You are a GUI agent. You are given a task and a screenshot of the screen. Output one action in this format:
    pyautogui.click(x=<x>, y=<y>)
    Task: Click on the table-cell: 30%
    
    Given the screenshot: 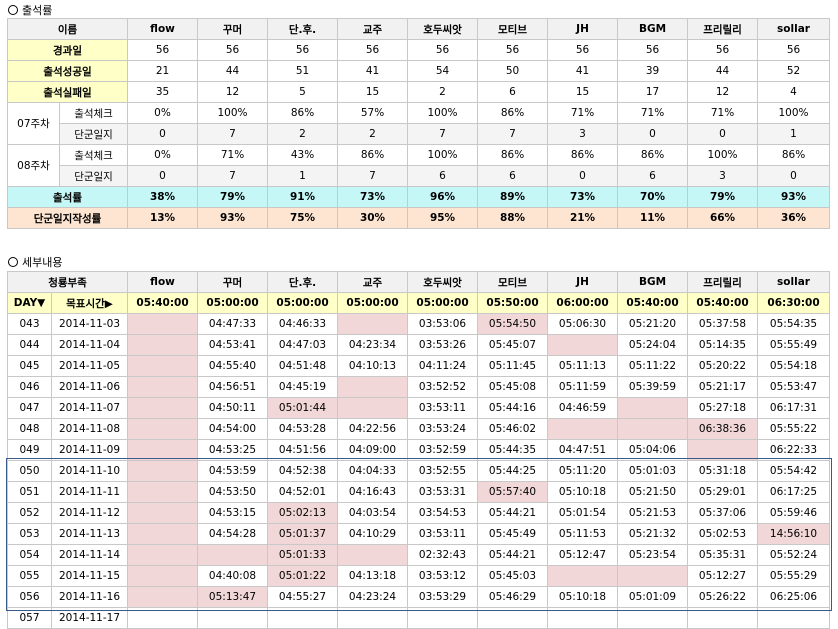 What is the action you would take?
    pyautogui.click(x=373, y=218)
    